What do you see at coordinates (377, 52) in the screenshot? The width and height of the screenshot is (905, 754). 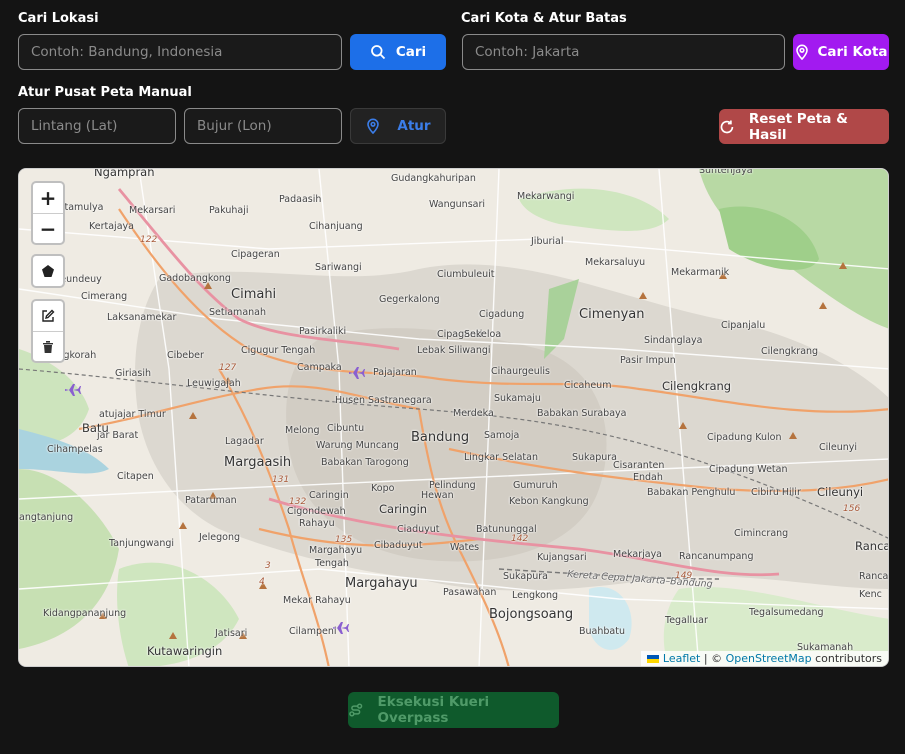 I see `search-icon` at bounding box center [377, 52].